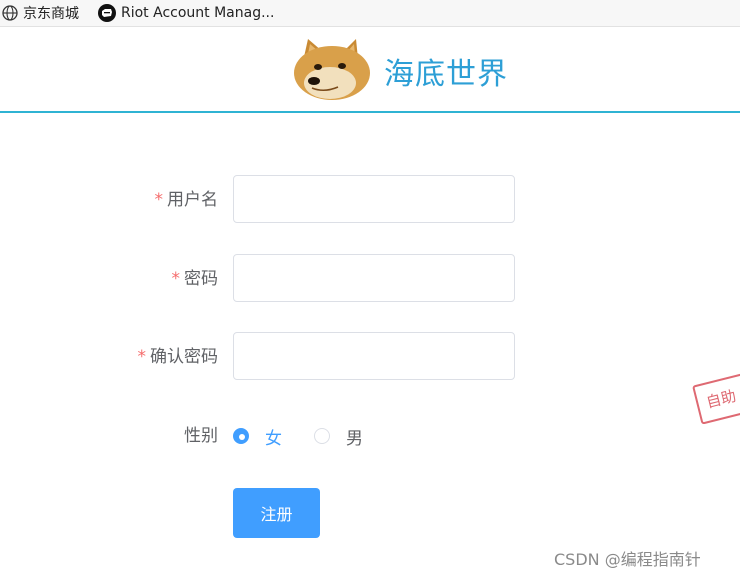 The width and height of the screenshot is (740, 577). I want to click on form-item-confirm-password: * 确认密码, so click(370, 358).